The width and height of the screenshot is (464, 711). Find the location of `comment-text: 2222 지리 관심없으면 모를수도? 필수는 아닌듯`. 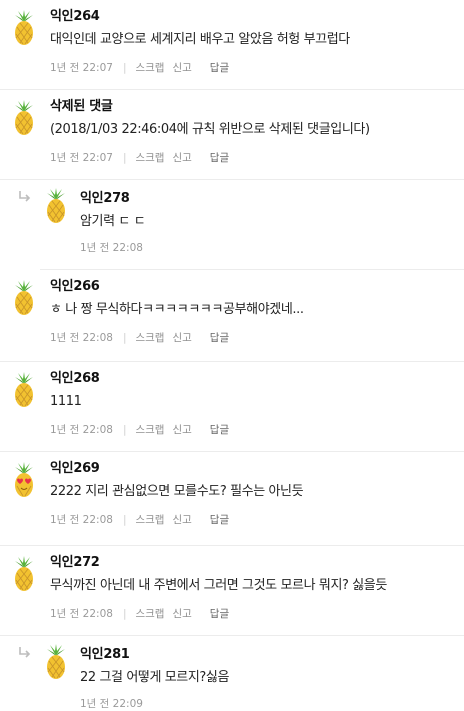

comment-text: 2222 지리 관심없으면 모를수도? 필수는 아닌듯 is located at coordinates (177, 491).